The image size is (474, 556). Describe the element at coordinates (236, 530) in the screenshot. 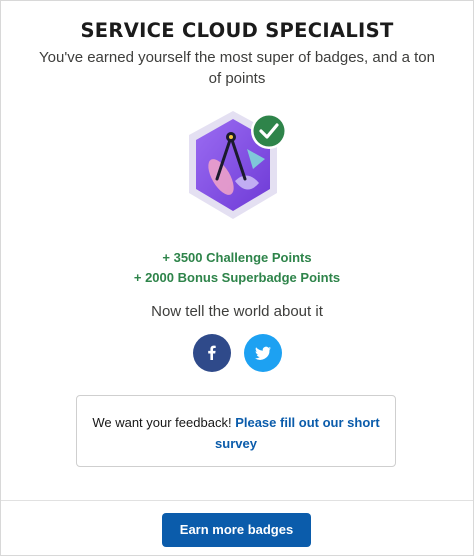

I see `earn-more-badges-button: Earn more badges` at that location.